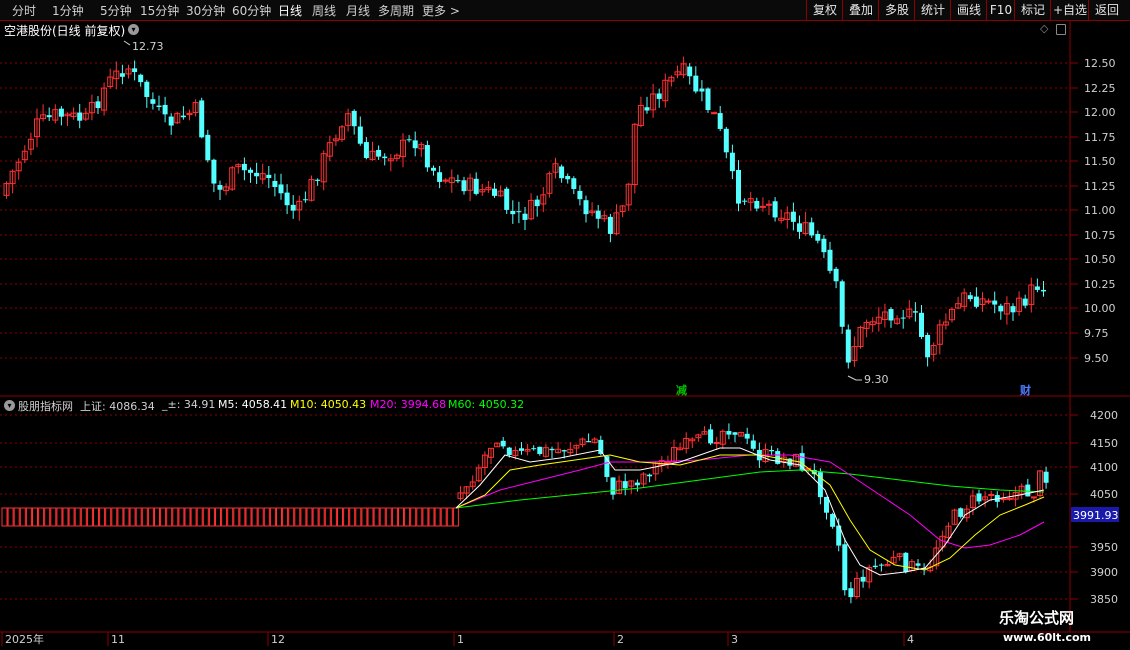  I want to click on price-tick: 10.00, so click(1100, 308).